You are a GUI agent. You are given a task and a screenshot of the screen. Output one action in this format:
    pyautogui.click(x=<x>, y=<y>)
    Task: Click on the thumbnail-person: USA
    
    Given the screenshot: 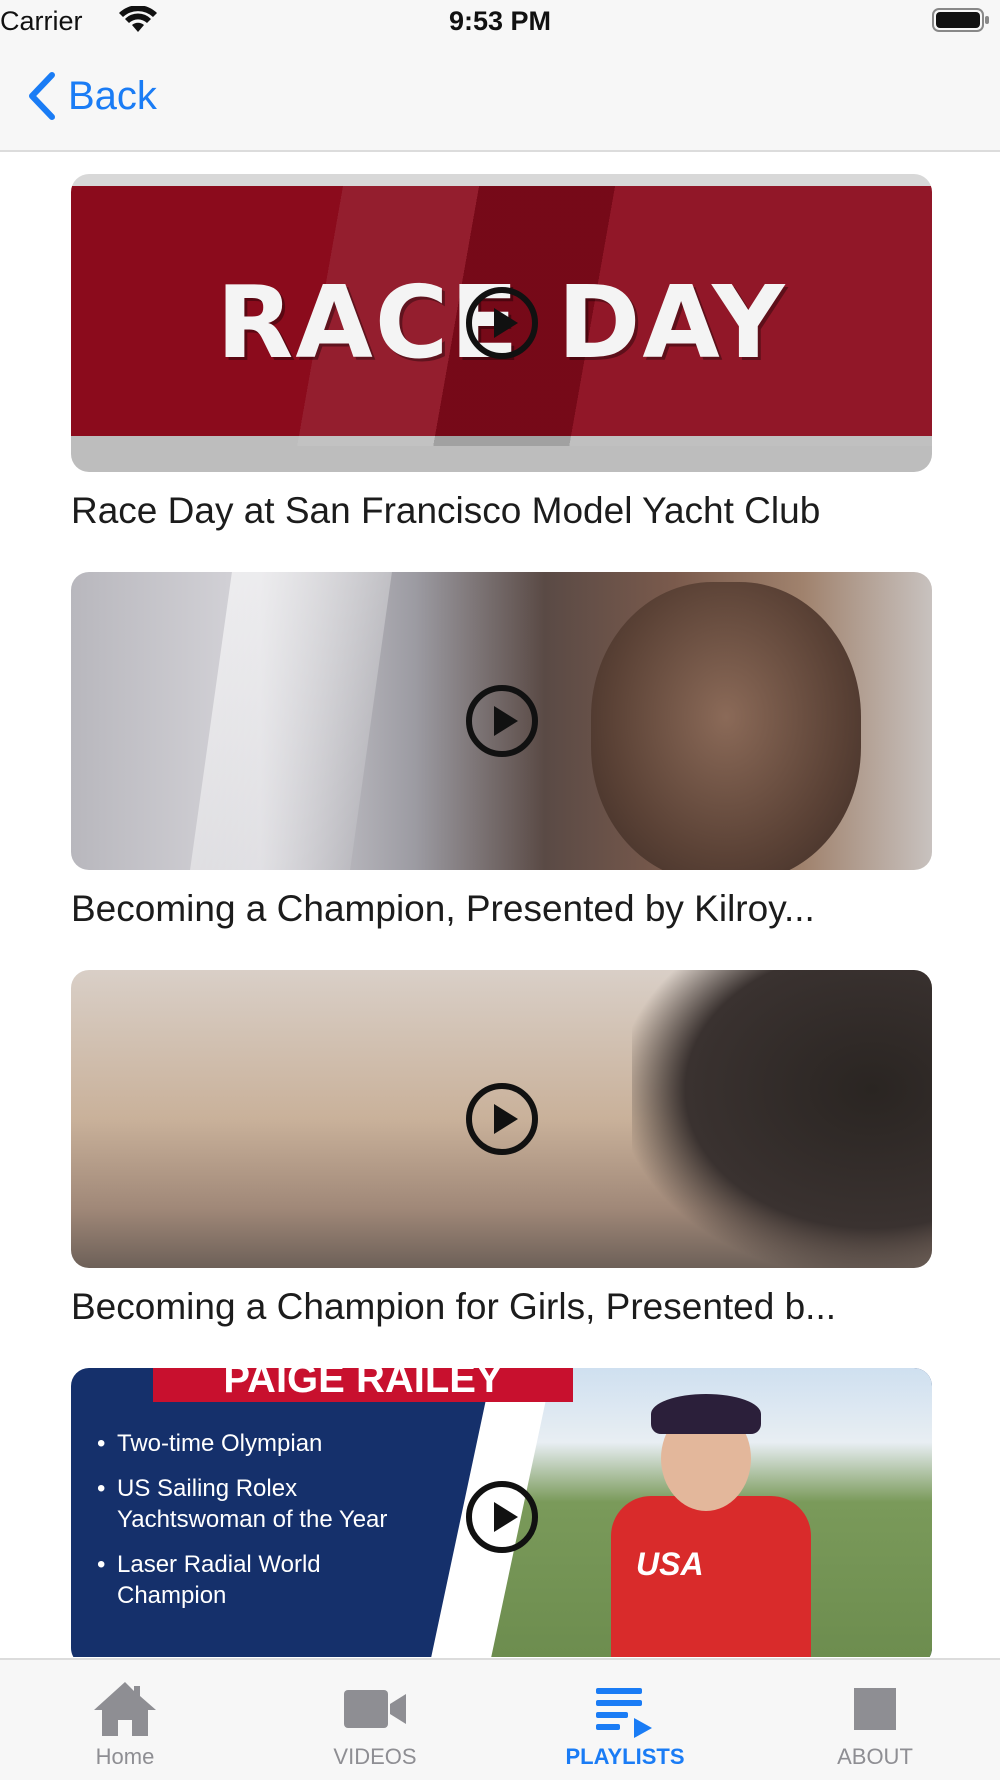 What is the action you would take?
    pyautogui.click(x=711, y=1521)
    